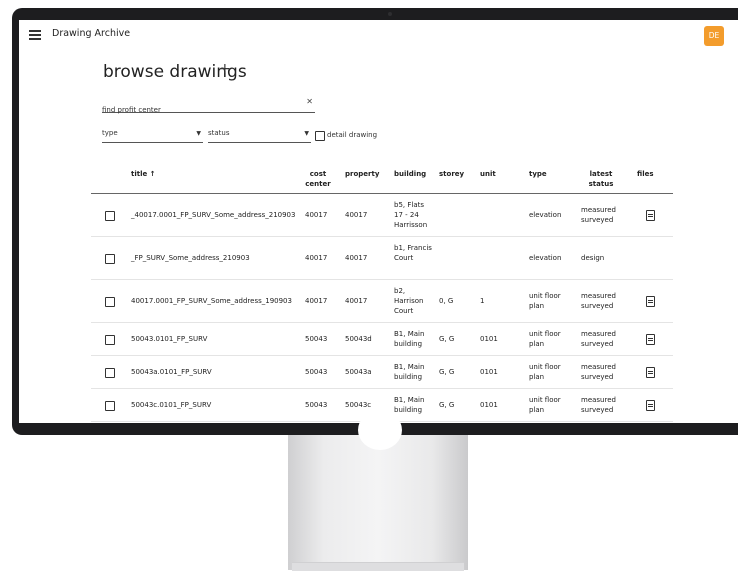  What do you see at coordinates (171, 405) in the screenshot?
I see `row-title: 50043c.0101_FP_SURV` at bounding box center [171, 405].